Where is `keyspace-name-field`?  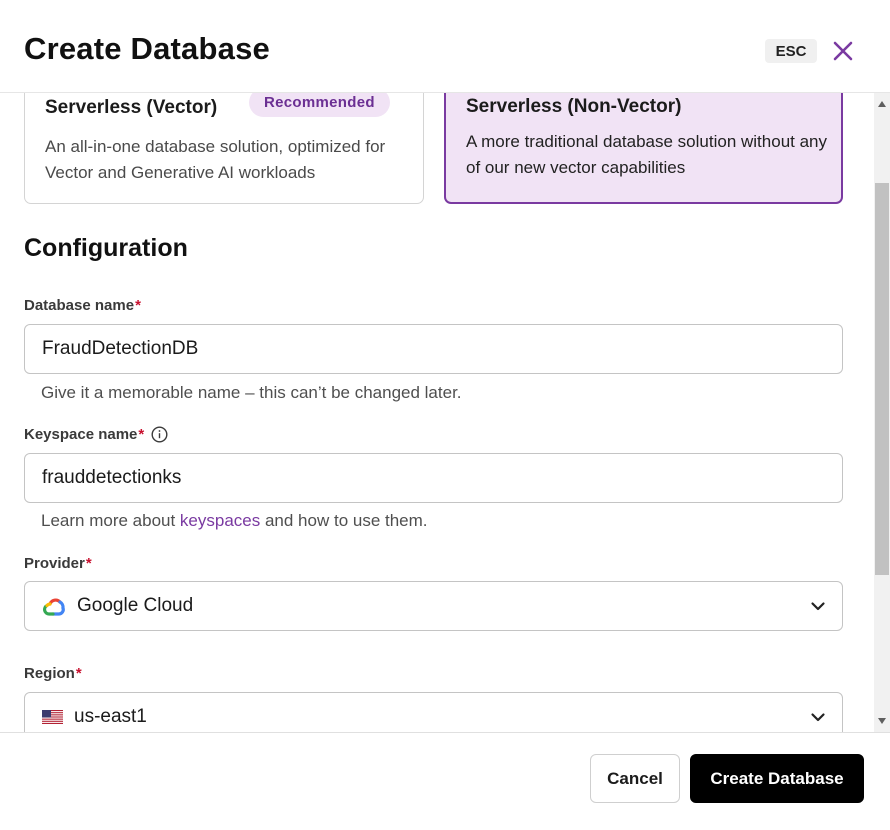 keyspace-name-field is located at coordinates (433, 478).